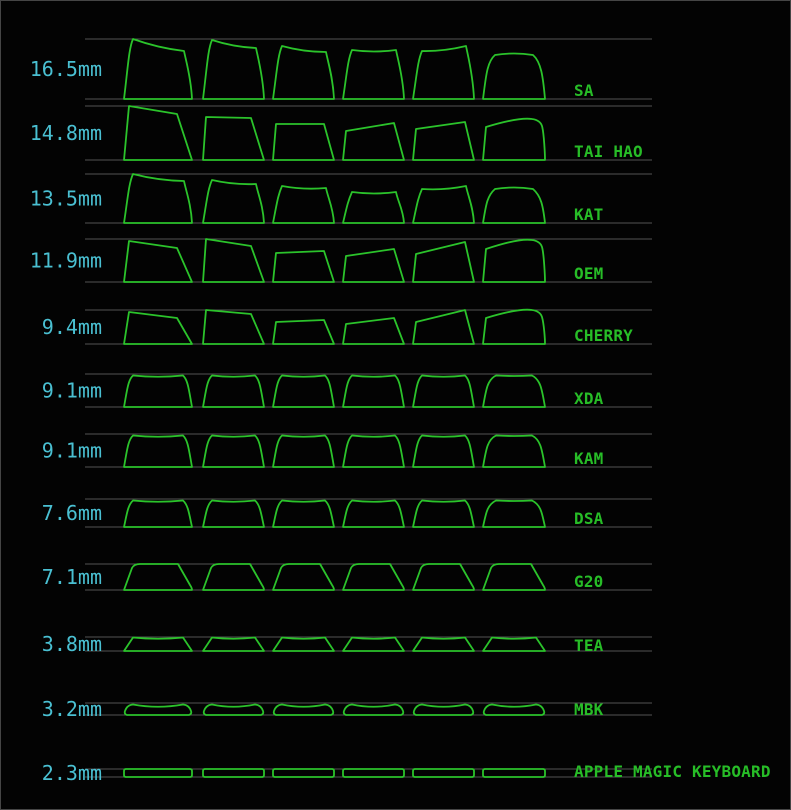 This screenshot has height=810, width=791. What do you see at coordinates (72, 391) in the screenshot?
I see `height-label-xda: 9.1mm` at bounding box center [72, 391].